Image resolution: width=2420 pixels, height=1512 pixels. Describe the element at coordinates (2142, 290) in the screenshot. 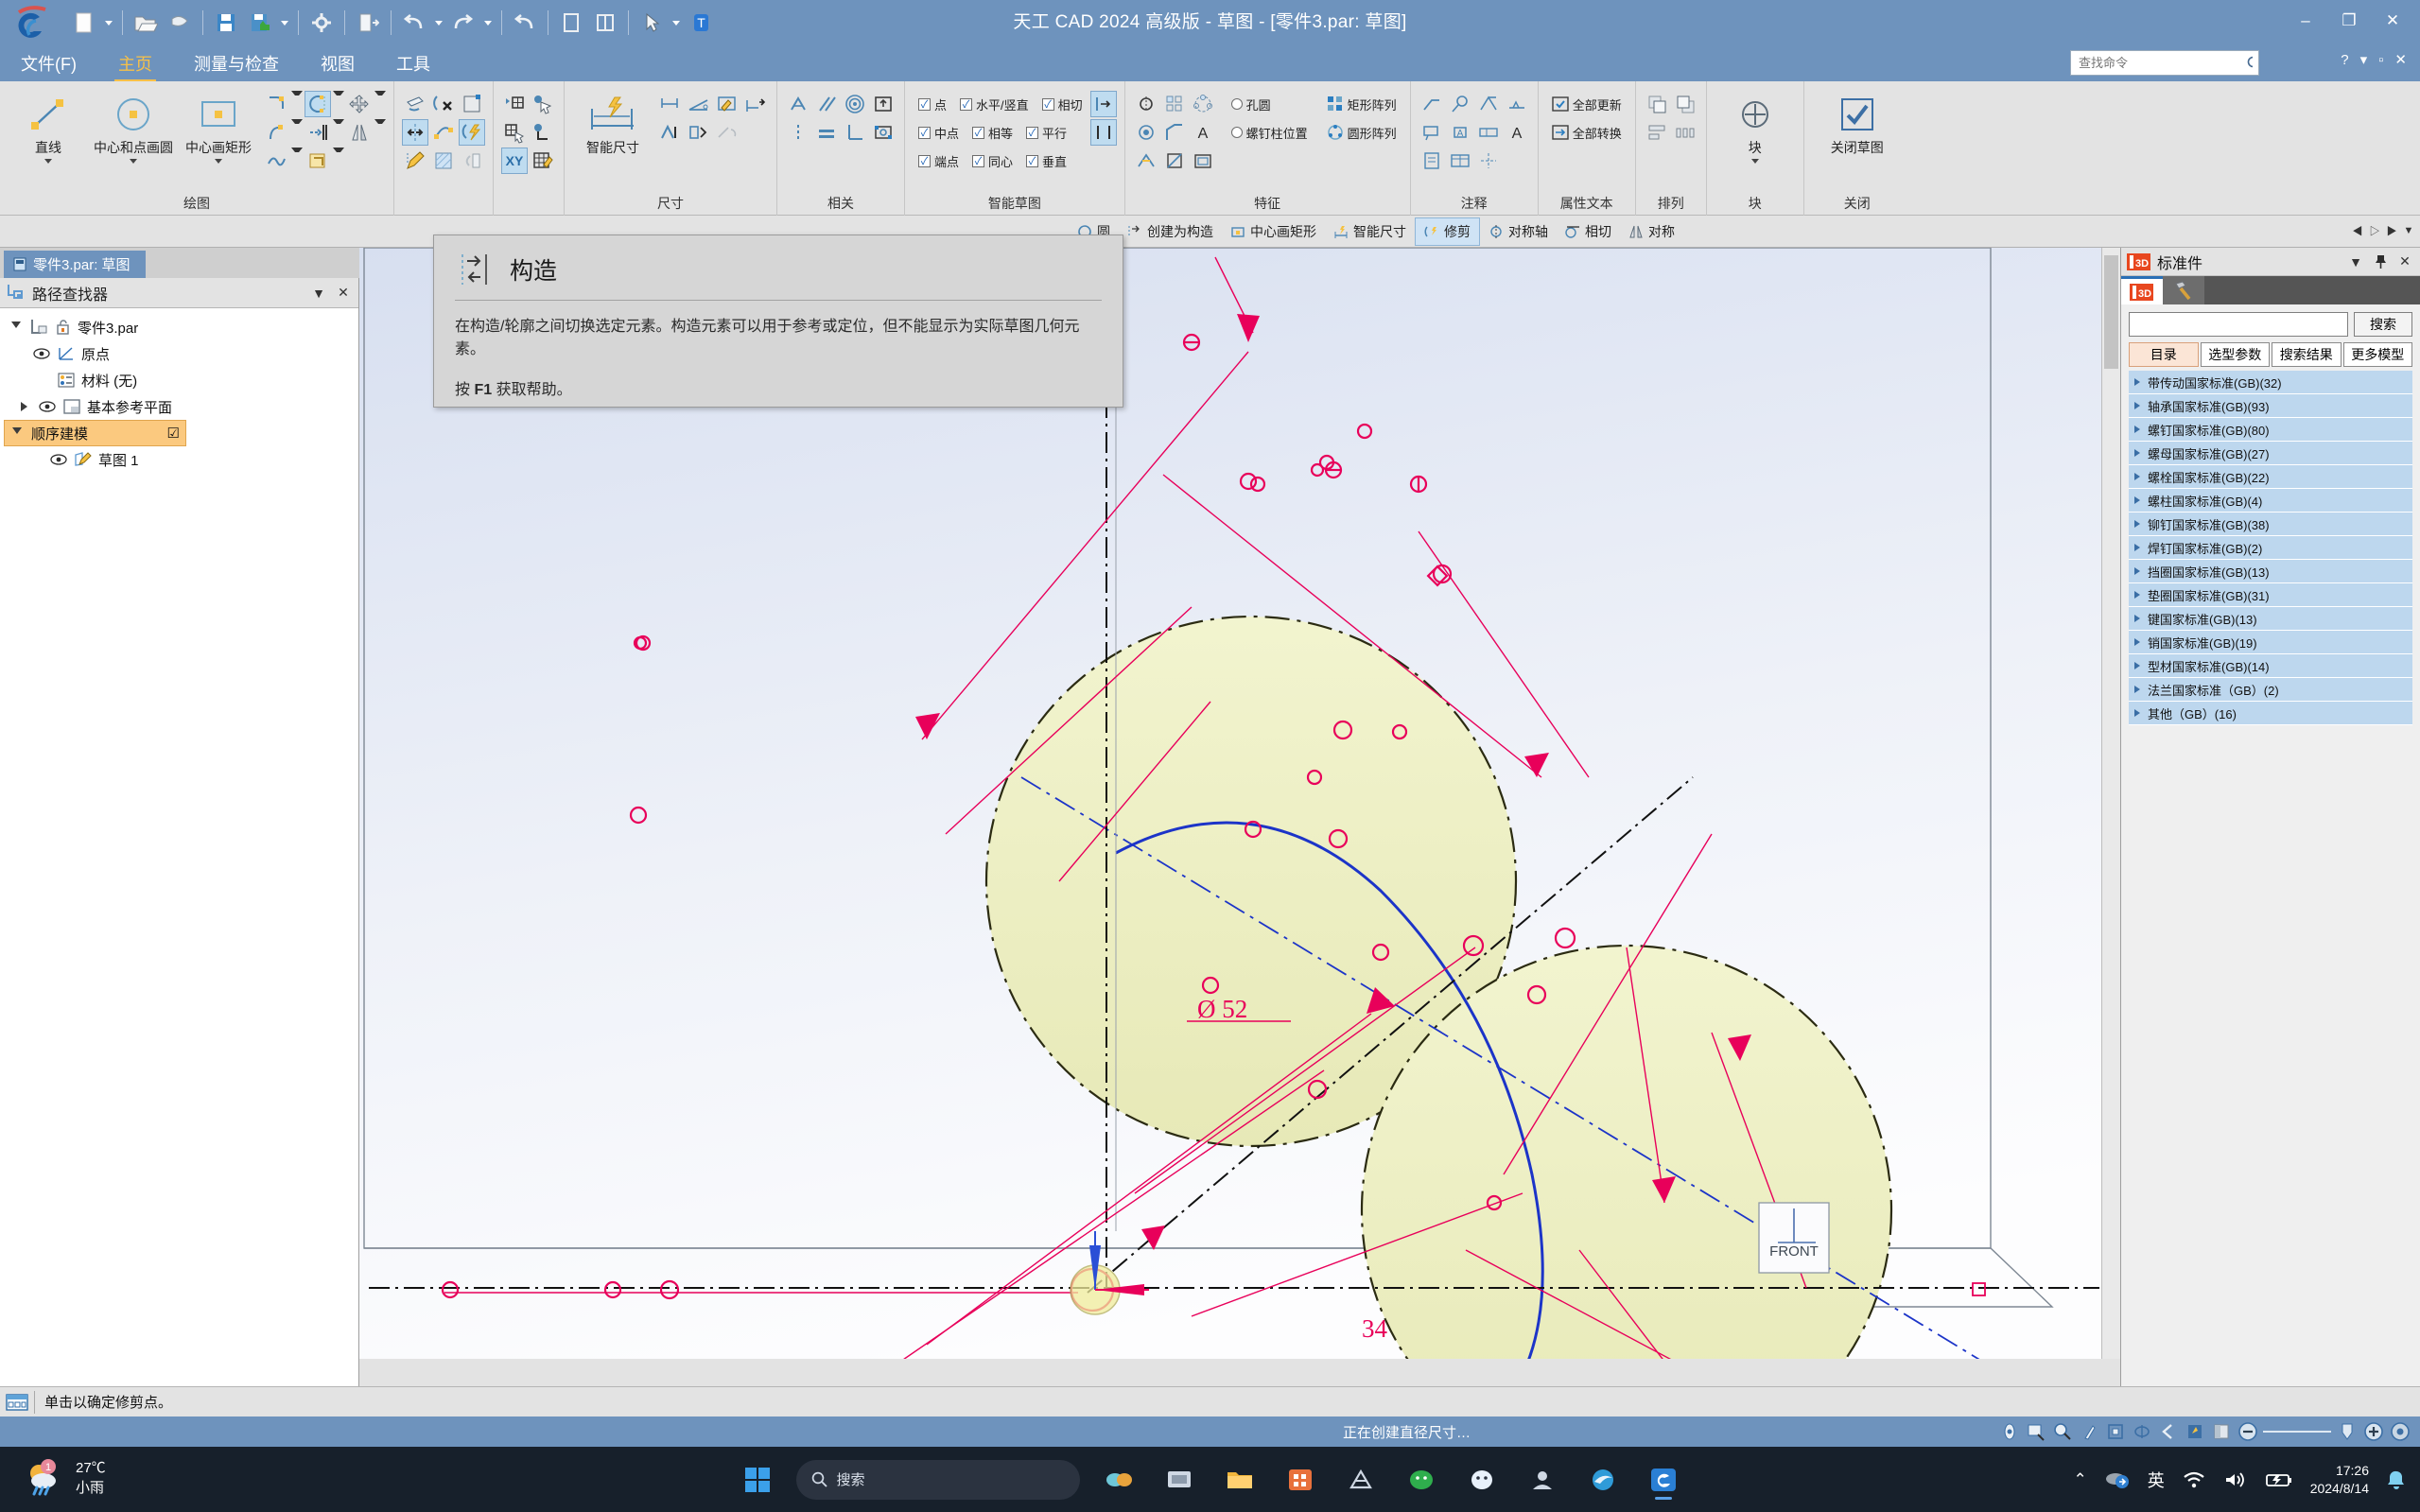

I see `tab-3d: 3D` at that location.